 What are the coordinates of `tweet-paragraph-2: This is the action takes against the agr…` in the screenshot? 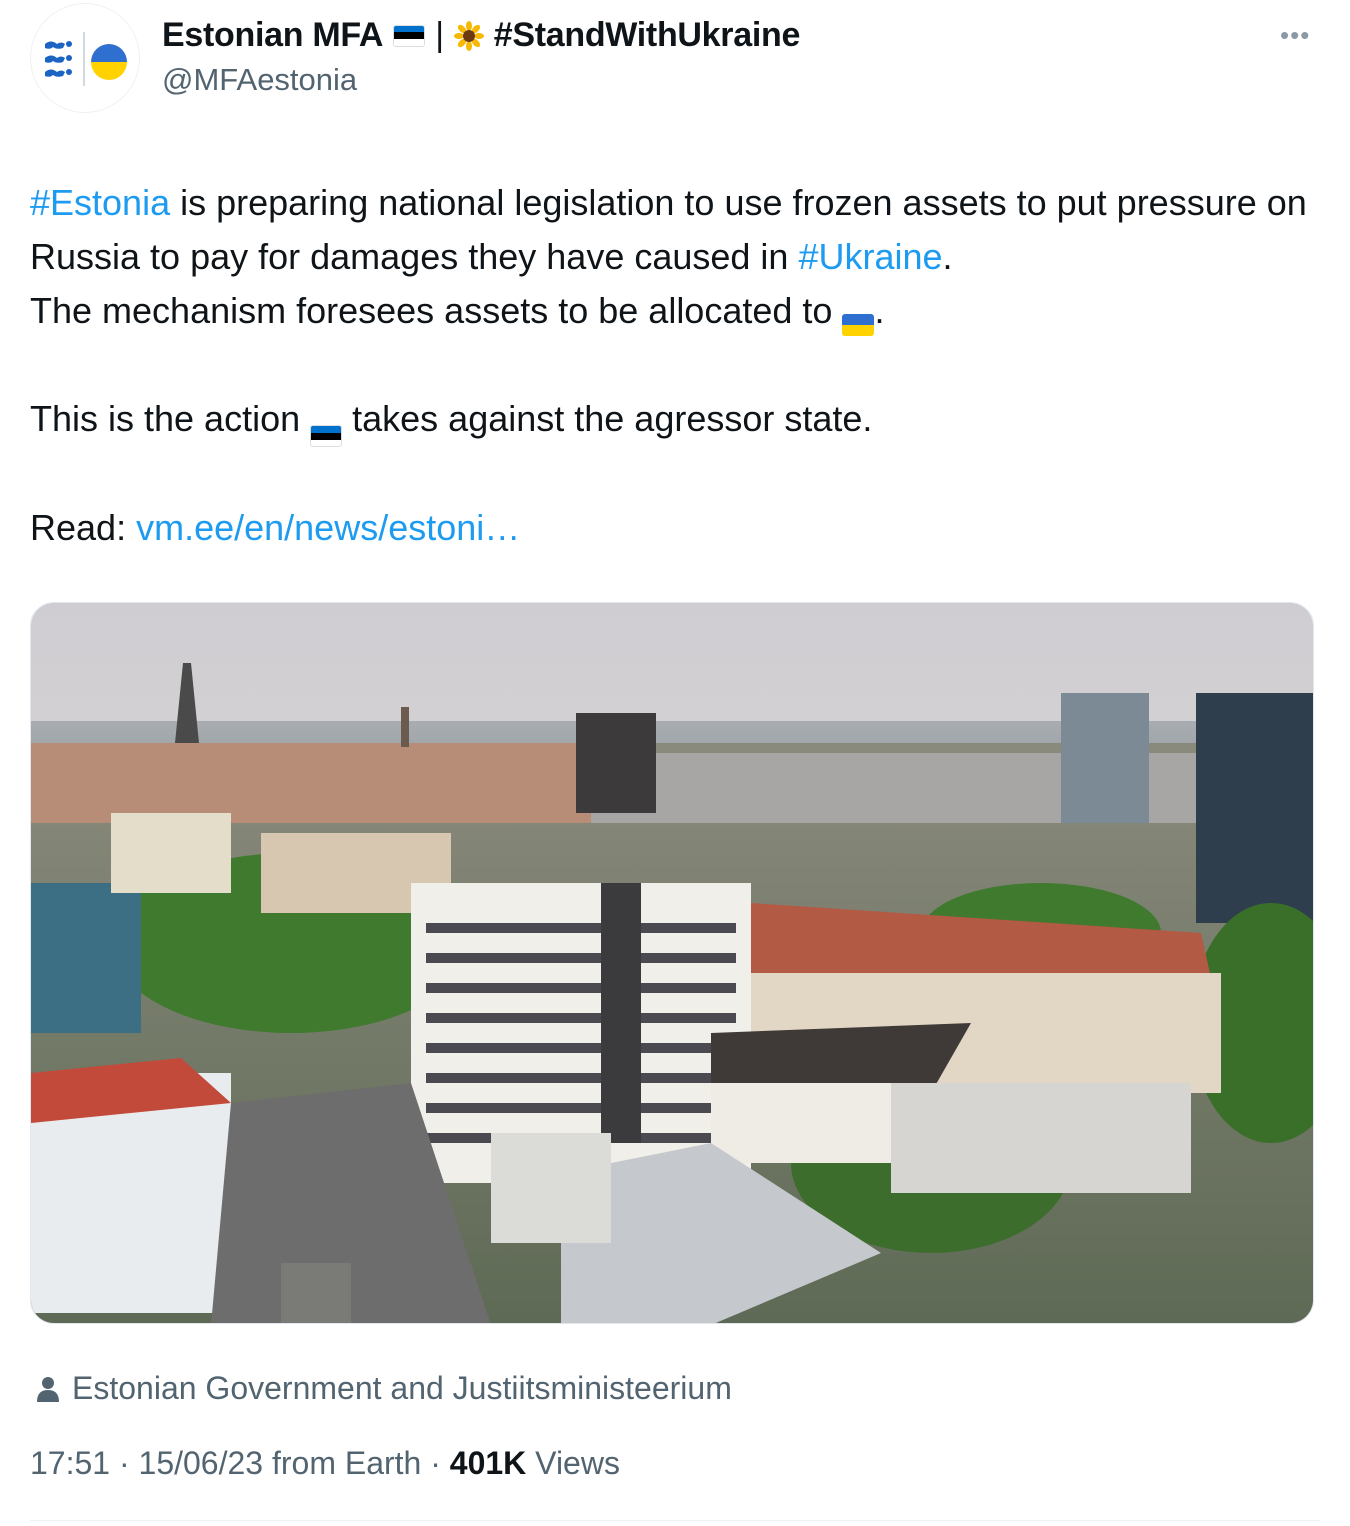 It's located at (675, 420).